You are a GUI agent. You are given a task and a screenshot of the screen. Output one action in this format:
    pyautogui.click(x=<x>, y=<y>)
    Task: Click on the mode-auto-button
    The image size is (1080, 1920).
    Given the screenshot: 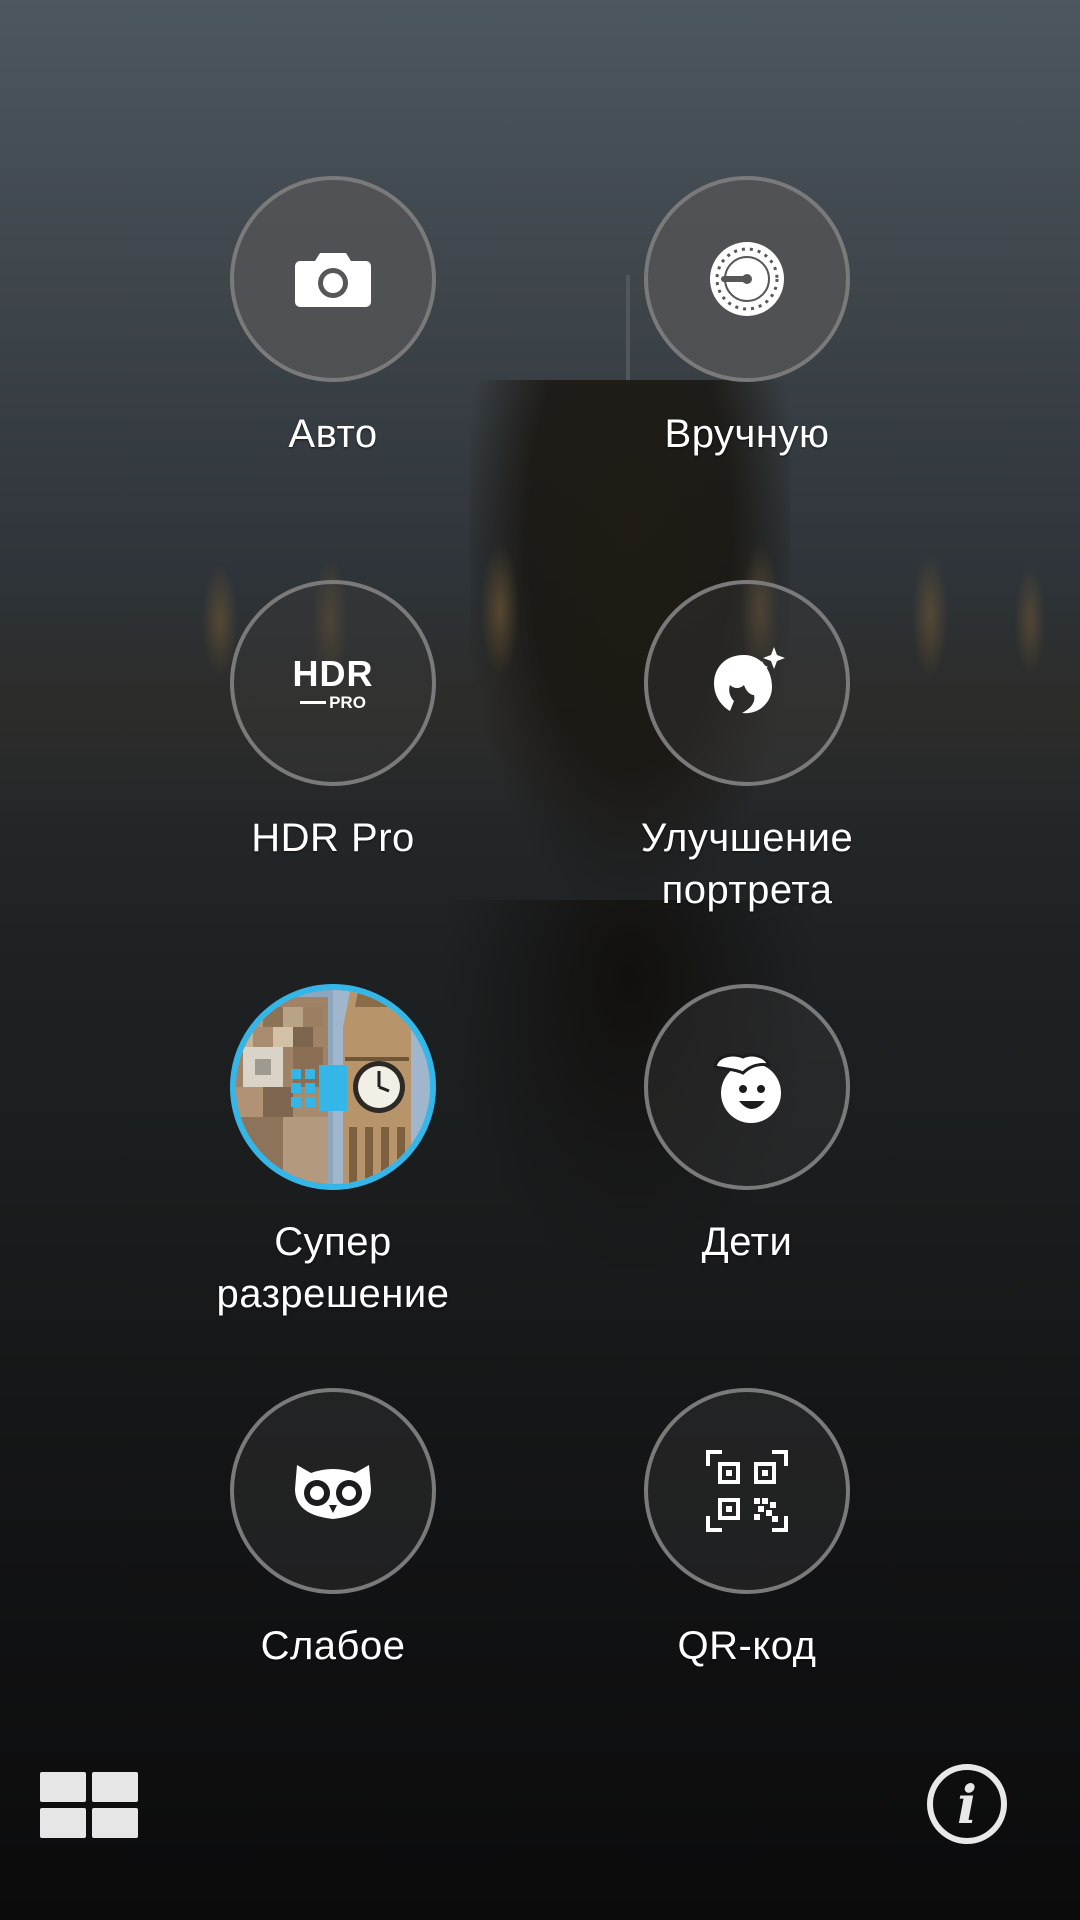 What is the action you would take?
    pyautogui.click(x=333, y=279)
    